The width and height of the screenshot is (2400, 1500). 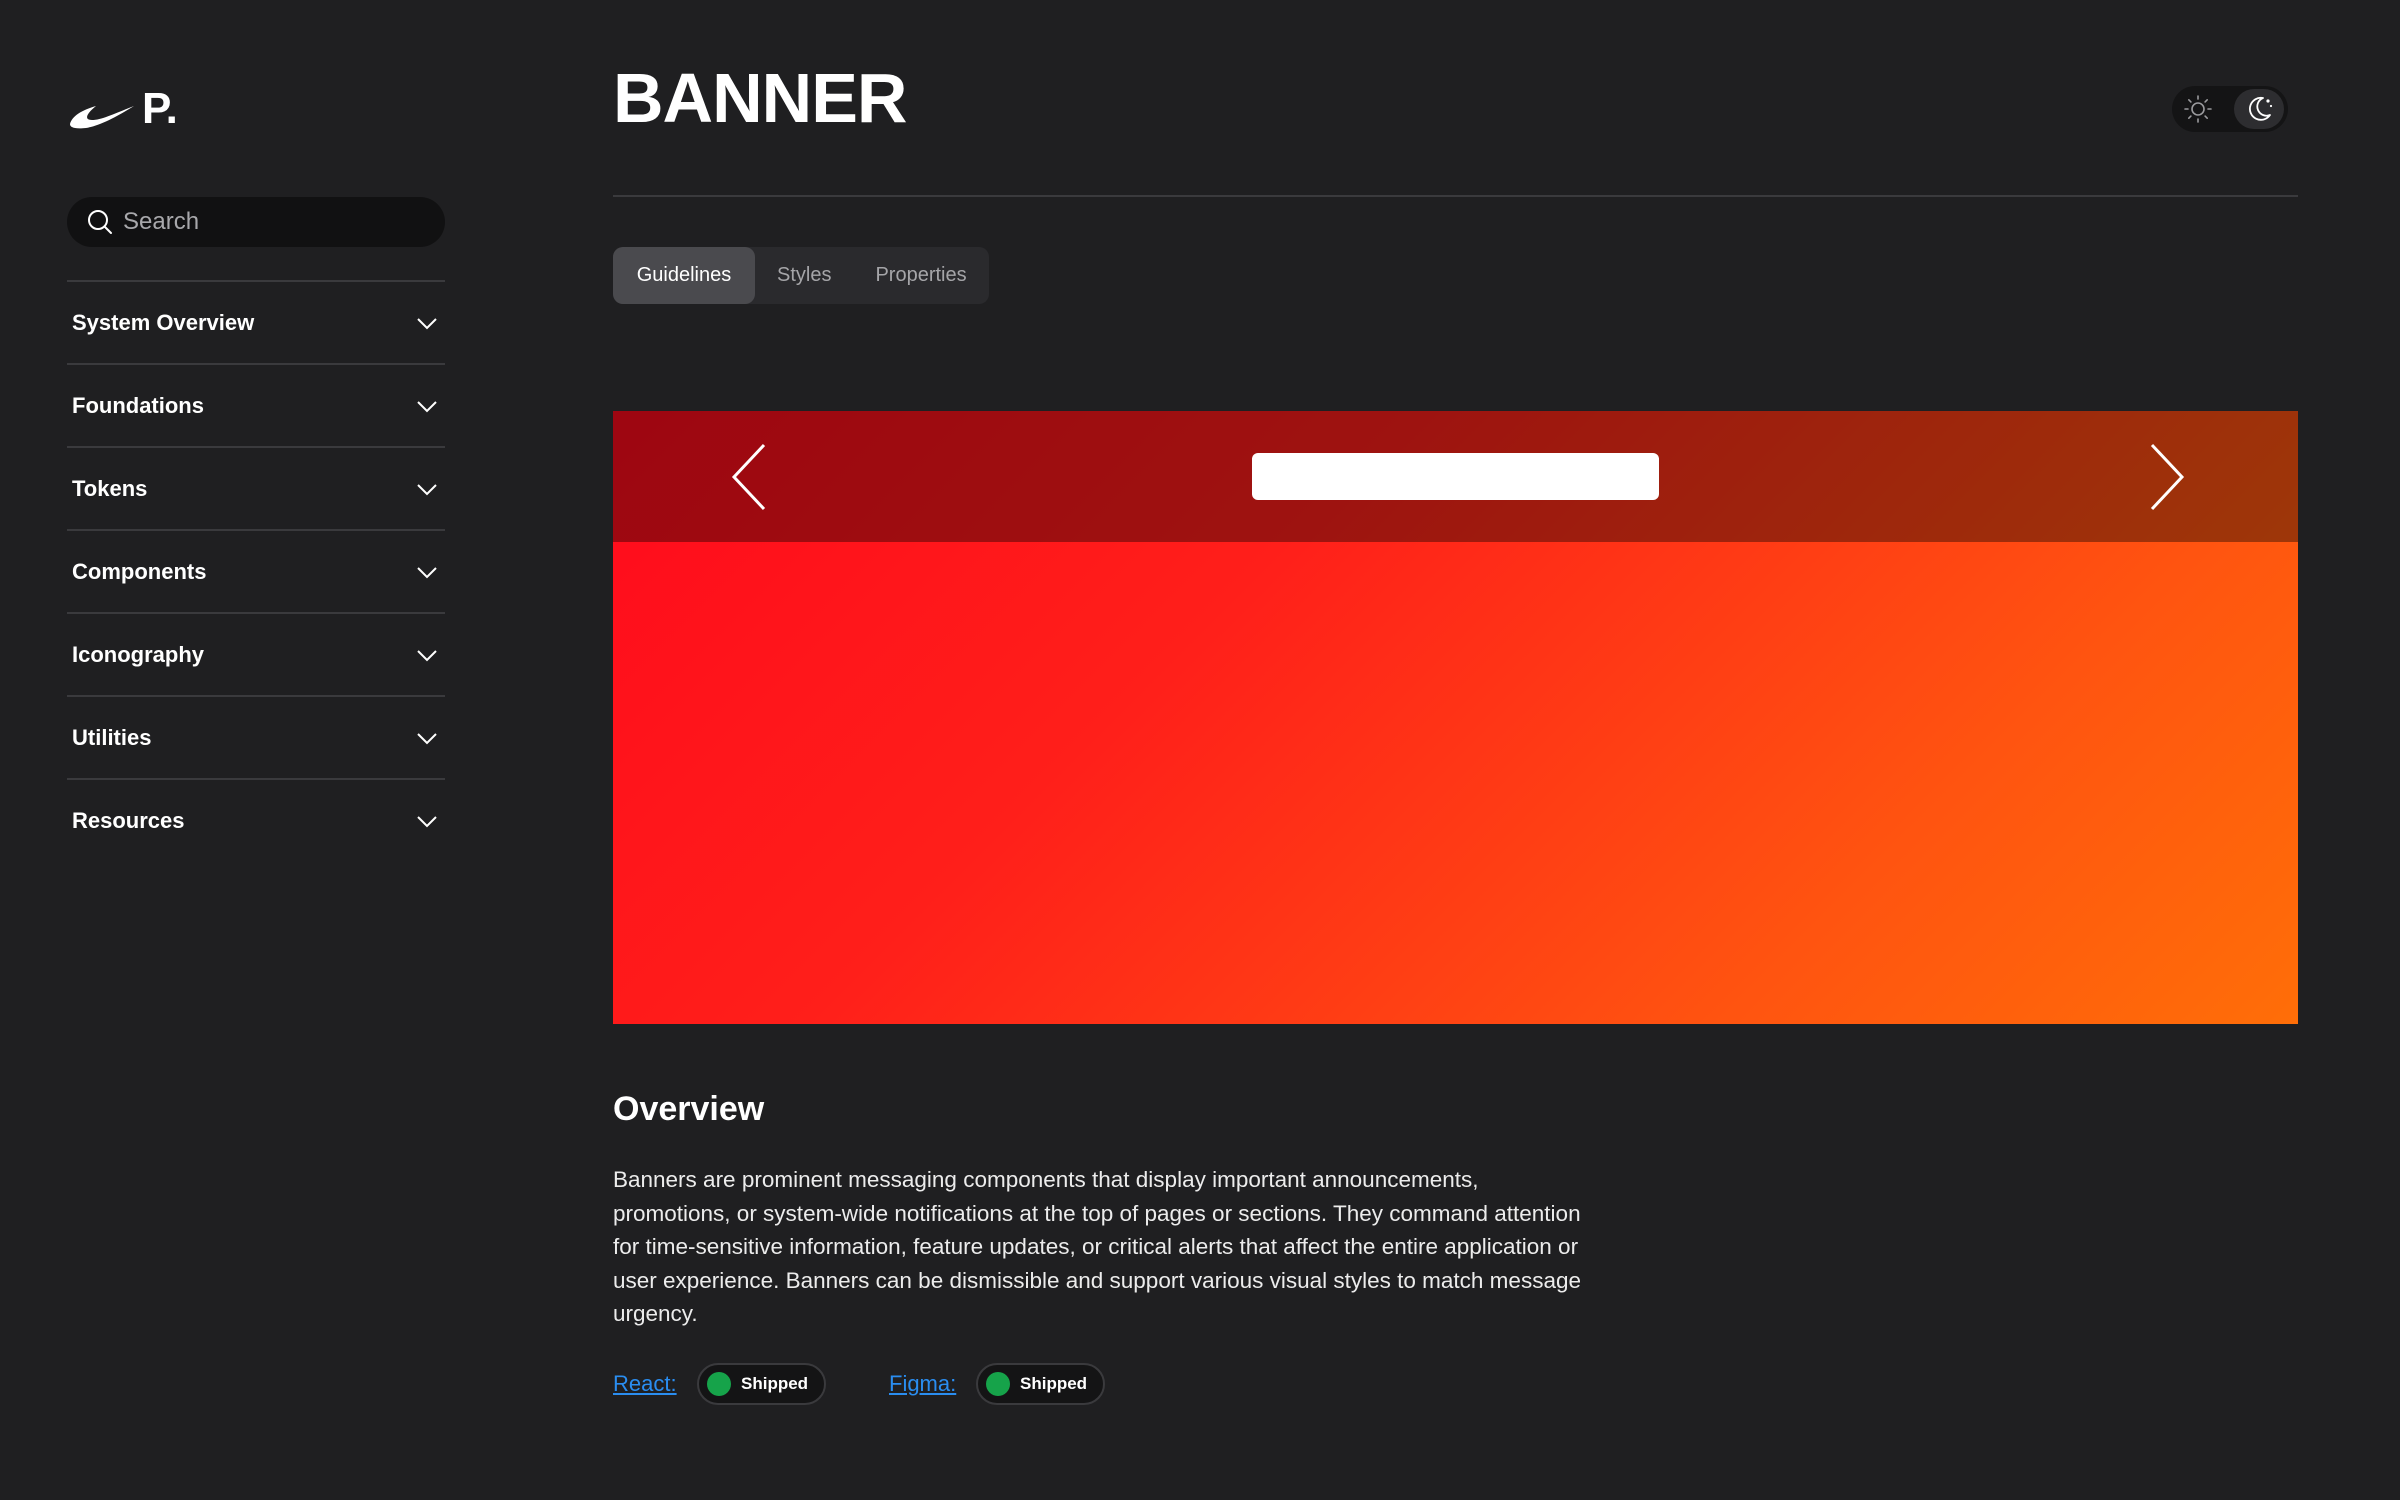 I want to click on sidebar-item-label: System Overview, so click(x=163, y=322).